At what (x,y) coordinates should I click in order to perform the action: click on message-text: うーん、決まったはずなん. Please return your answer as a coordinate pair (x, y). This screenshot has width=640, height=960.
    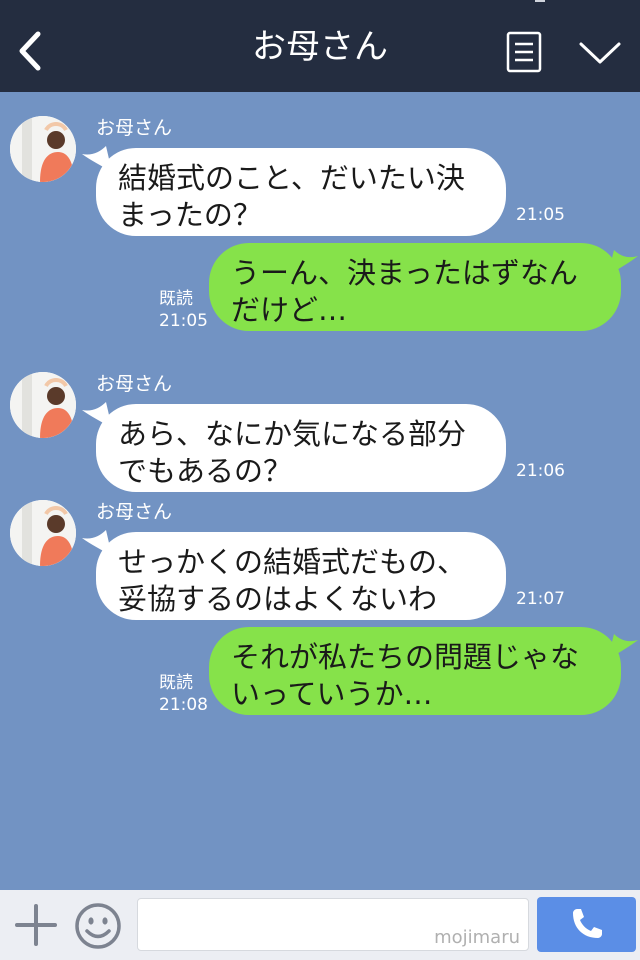
    Looking at the image, I should click on (404, 273).